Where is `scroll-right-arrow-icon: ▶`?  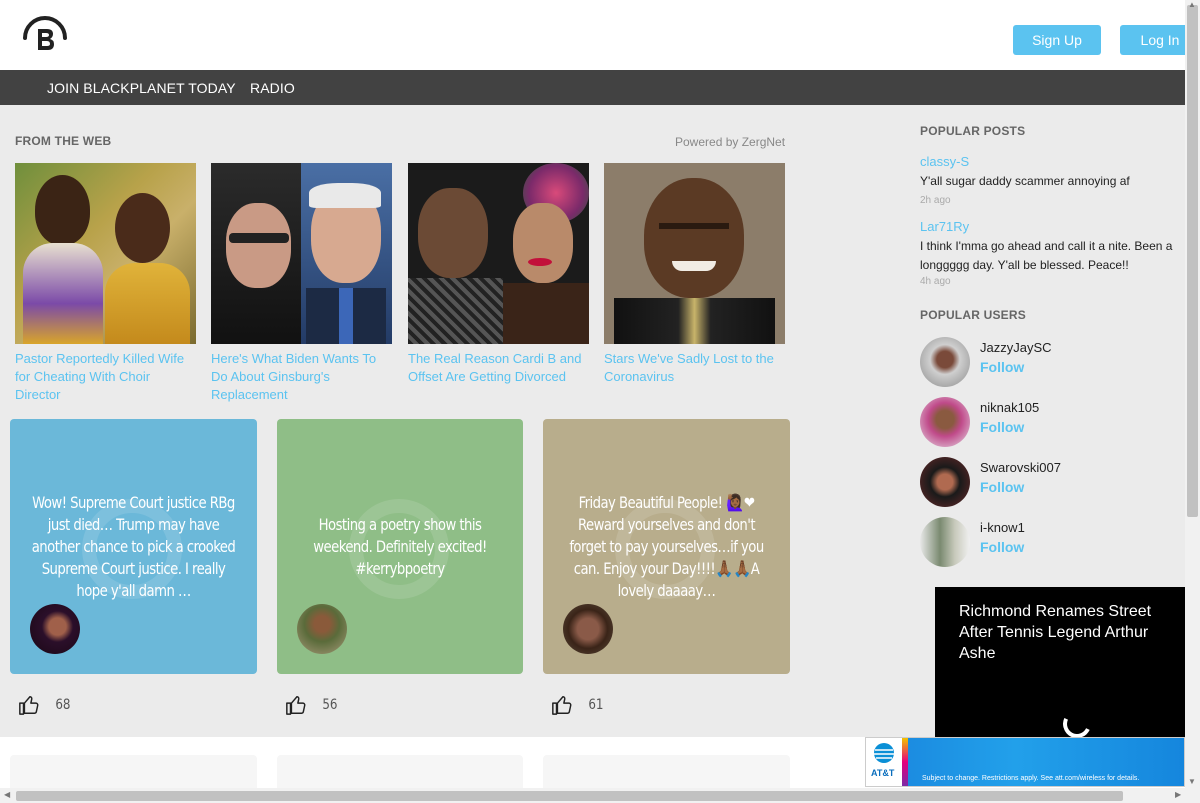 scroll-right-arrow-icon: ▶ is located at coordinates (1178, 794).